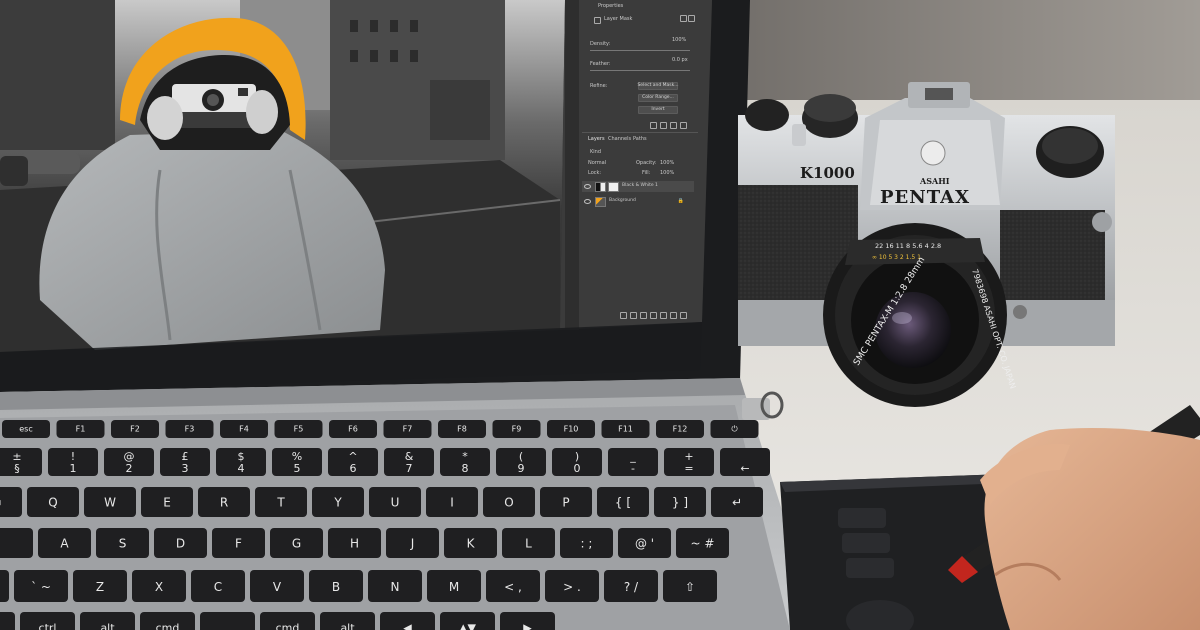  Describe the element at coordinates (667, 163) in the screenshot. I see `opacity-value: 100%` at that location.